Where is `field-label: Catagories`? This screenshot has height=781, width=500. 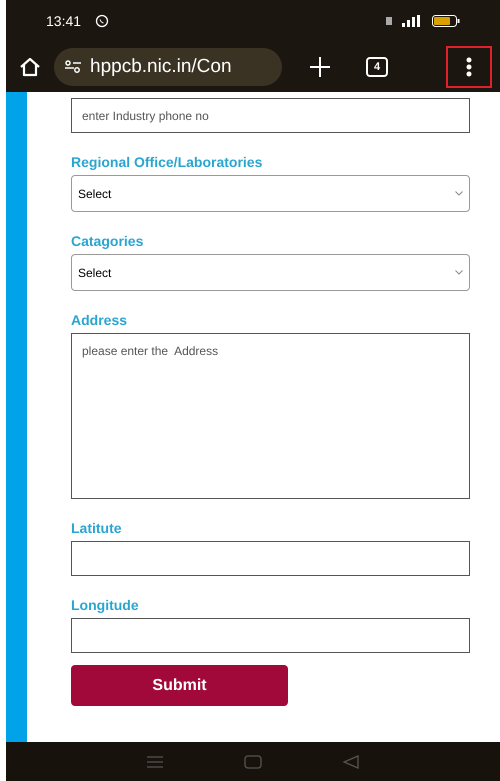
field-label: Catagories is located at coordinates (107, 241).